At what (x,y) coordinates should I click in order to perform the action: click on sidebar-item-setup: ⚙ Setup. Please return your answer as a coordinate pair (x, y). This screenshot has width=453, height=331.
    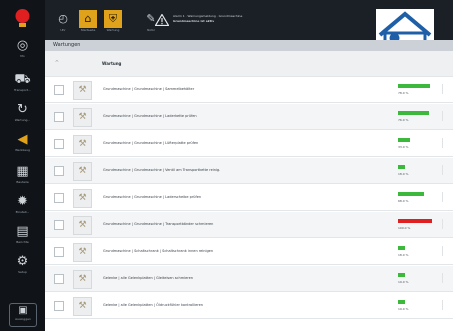
    Looking at the image, I should click on (22, 269).